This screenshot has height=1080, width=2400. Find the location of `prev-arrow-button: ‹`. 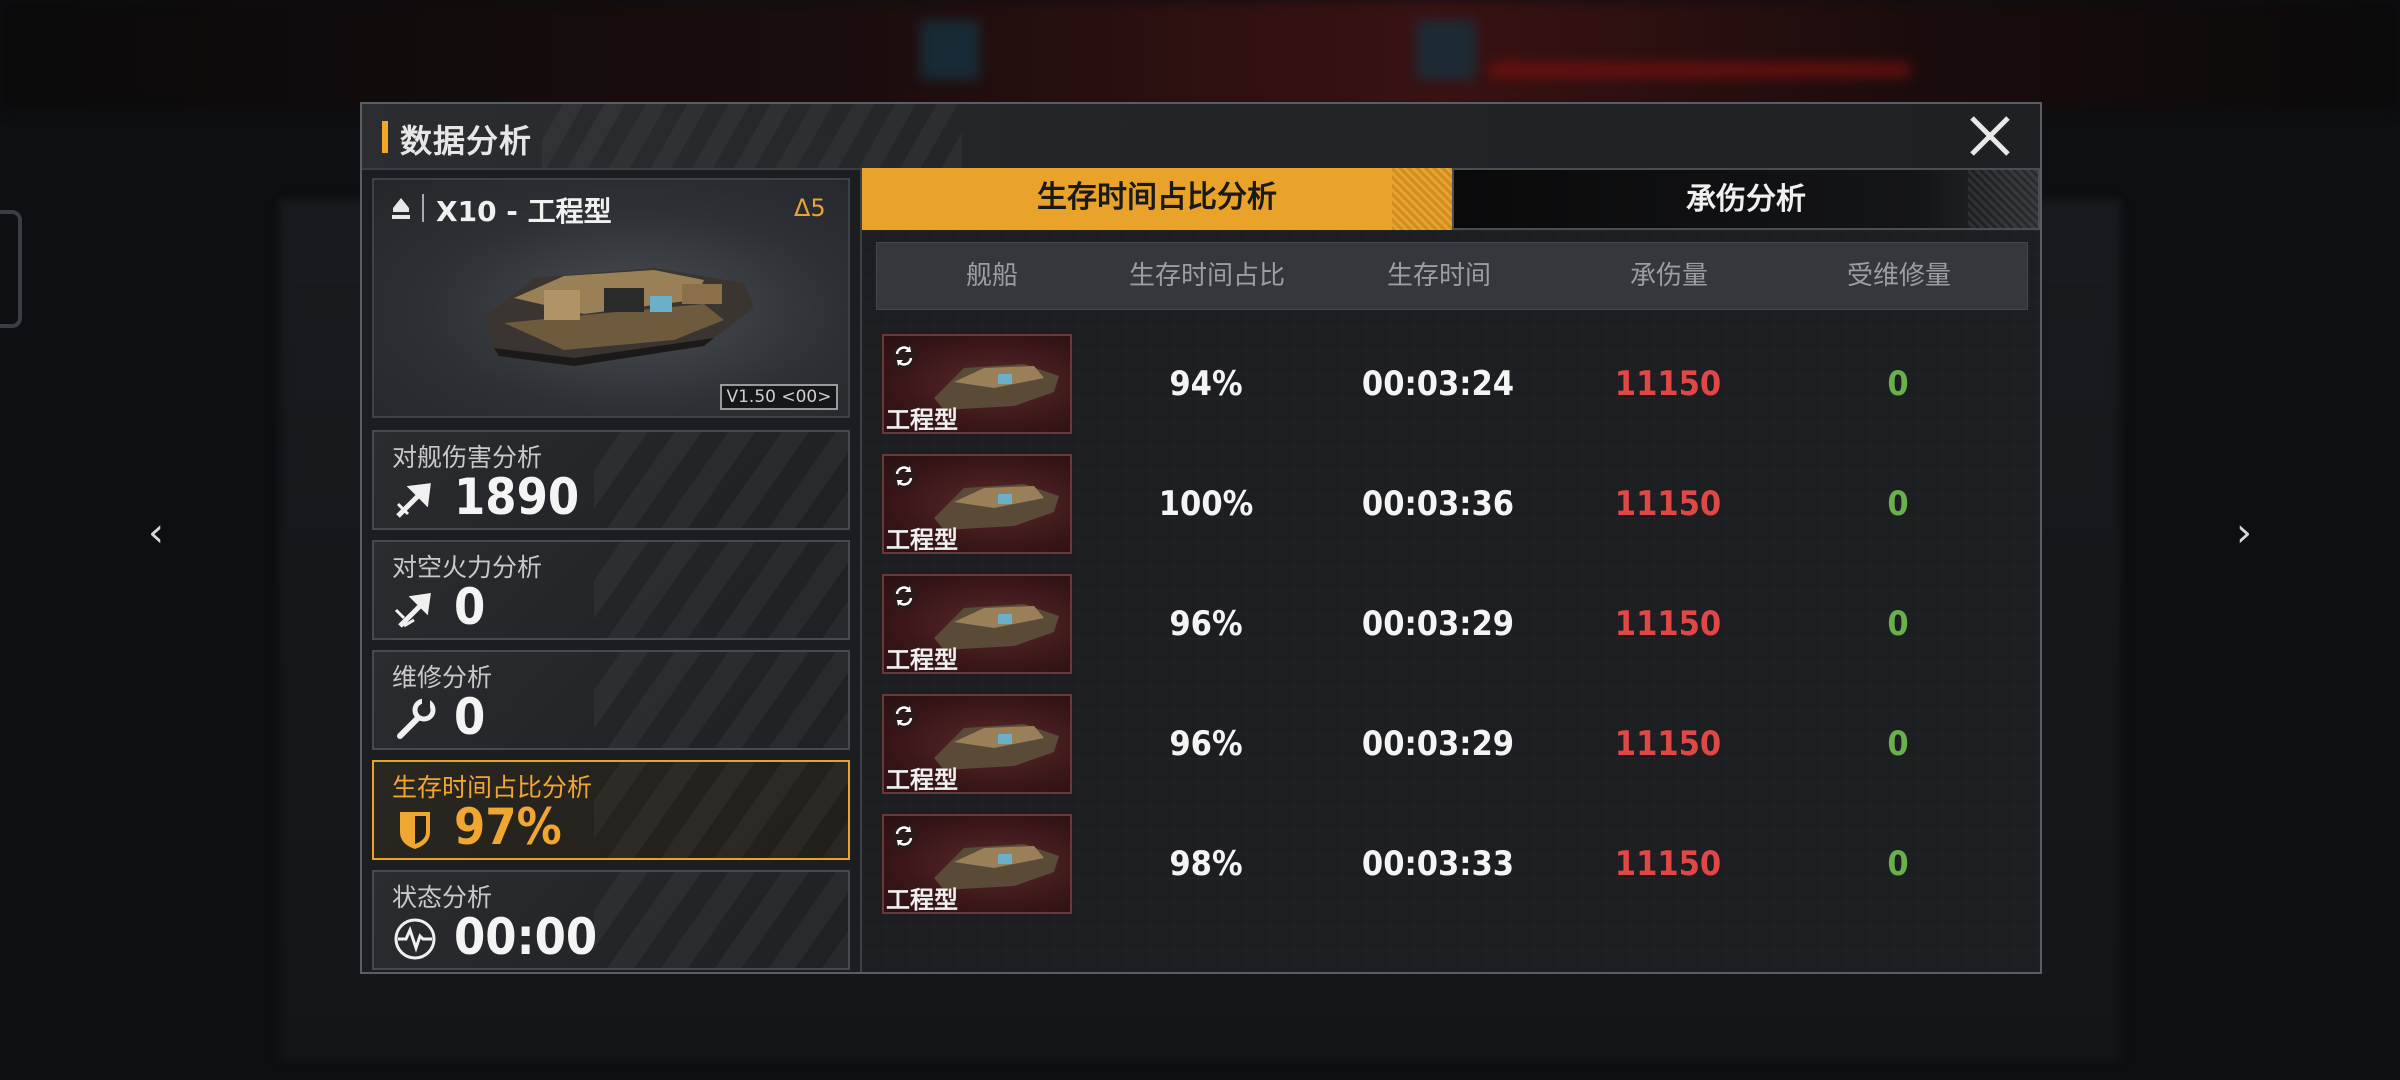

prev-arrow-button: ‹ is located at coordinates (156, 533).